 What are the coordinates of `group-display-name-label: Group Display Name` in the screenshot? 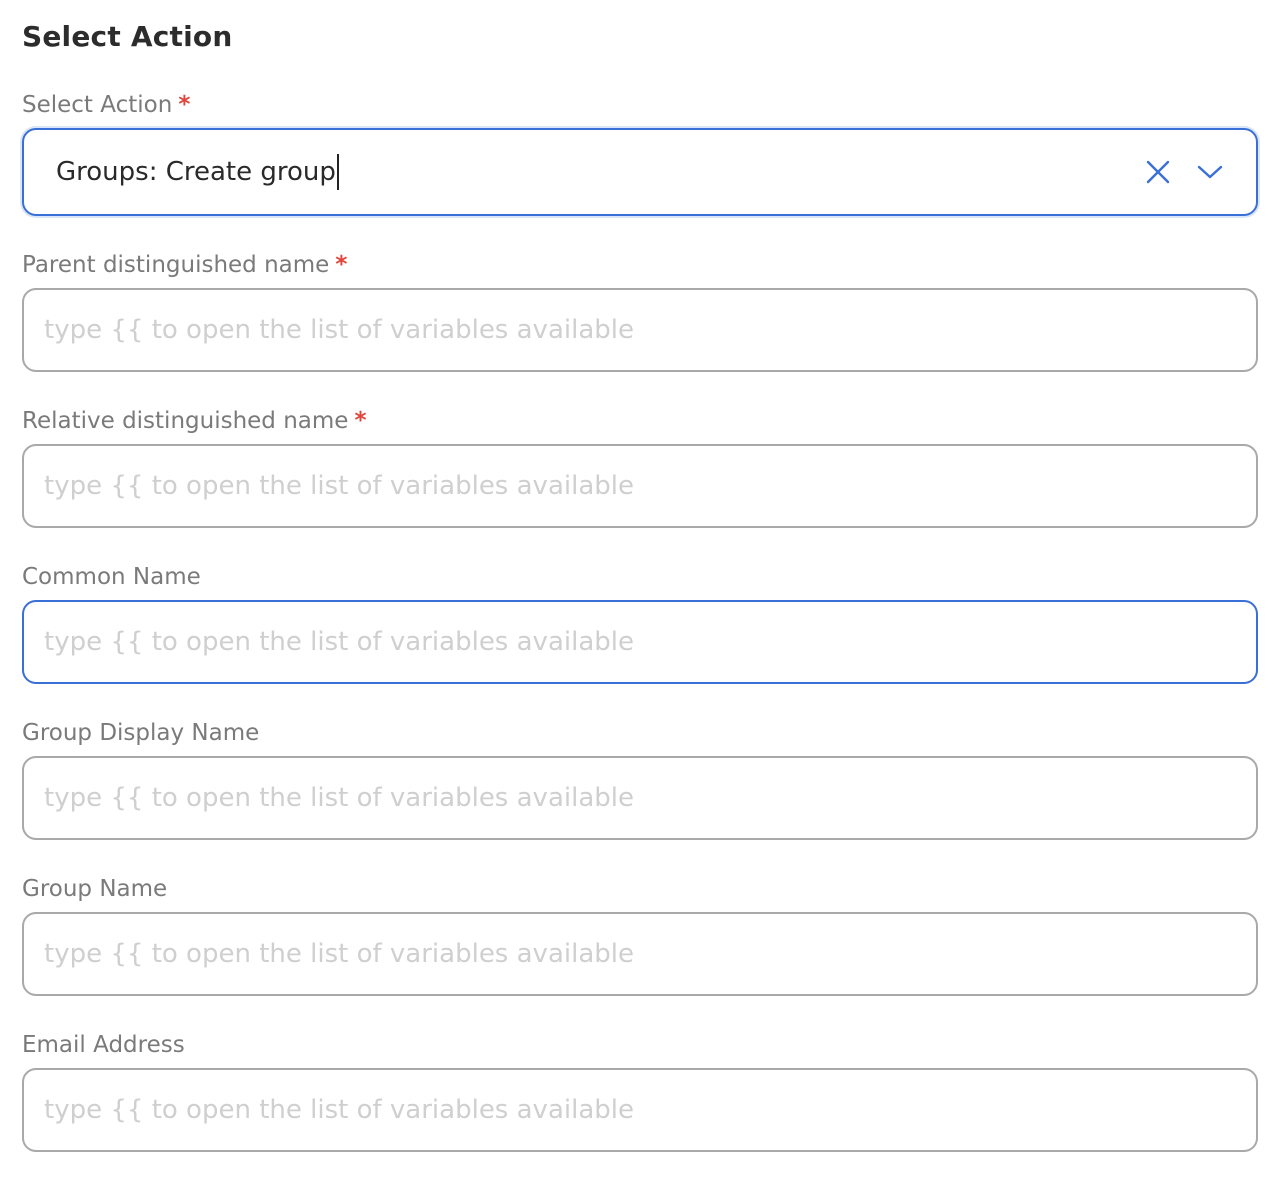 It's located at (141, 733).